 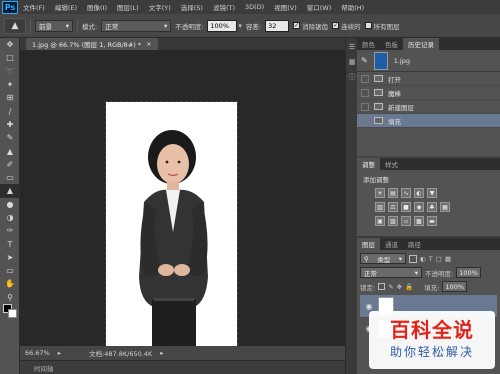 I want to click on menu-select: 选择(S), so click(x=192, y=7).